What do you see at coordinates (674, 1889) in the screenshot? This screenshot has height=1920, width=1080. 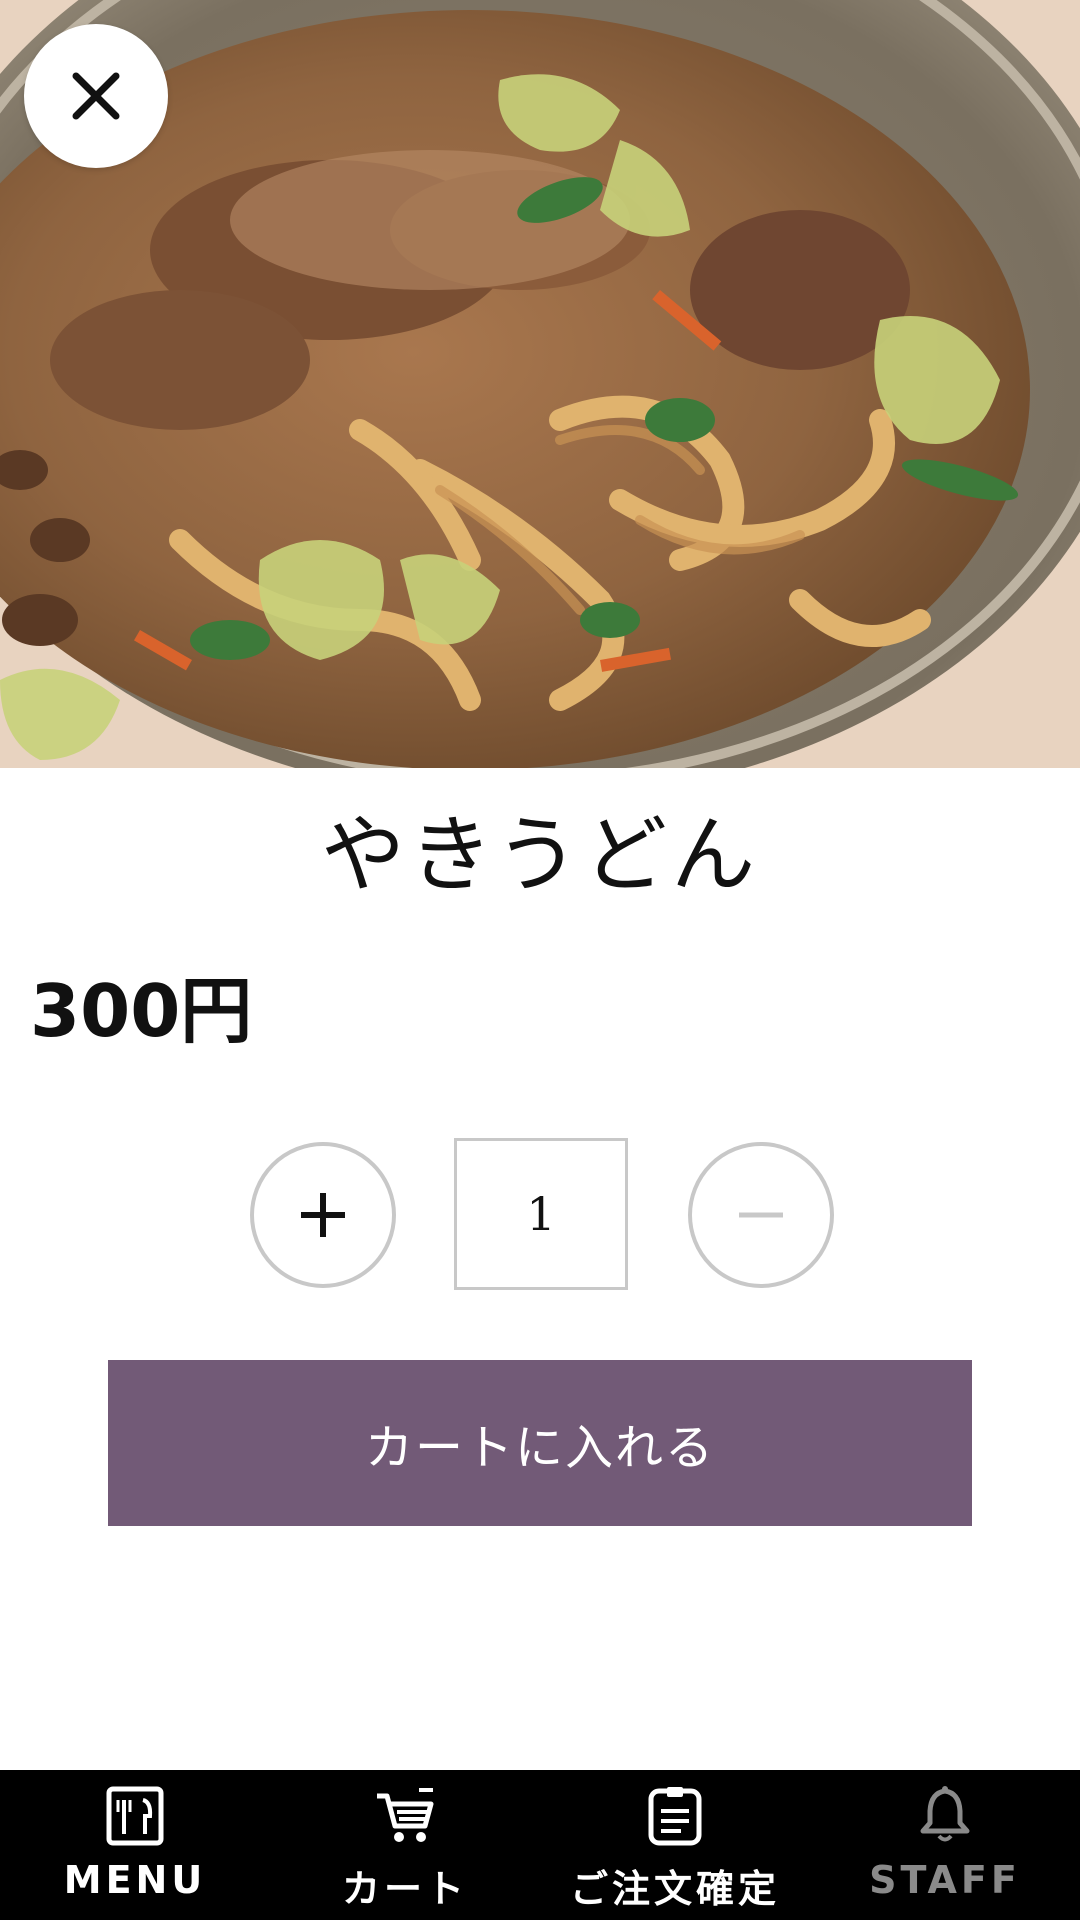 I see `nav-label-order-confirm: ご注文確定` at bounding box center [674, 1889].